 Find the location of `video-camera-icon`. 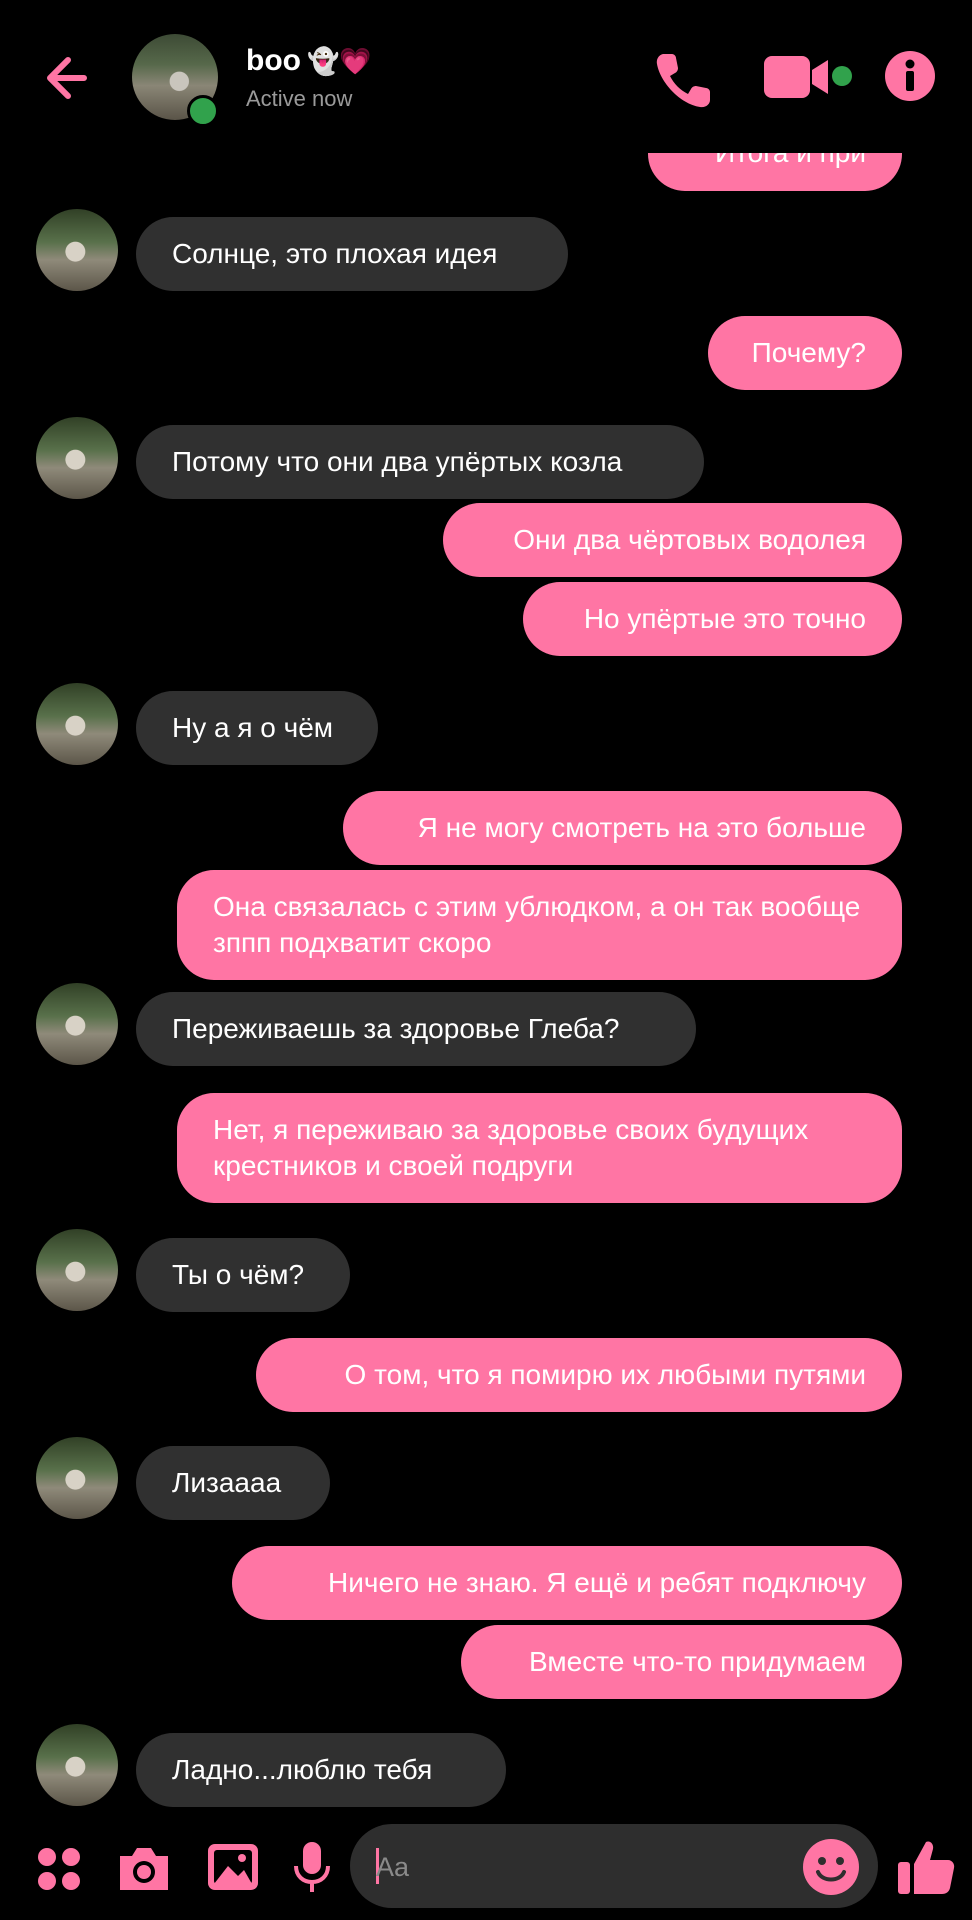

video-camera-icon is located at coordinates (802, 77).